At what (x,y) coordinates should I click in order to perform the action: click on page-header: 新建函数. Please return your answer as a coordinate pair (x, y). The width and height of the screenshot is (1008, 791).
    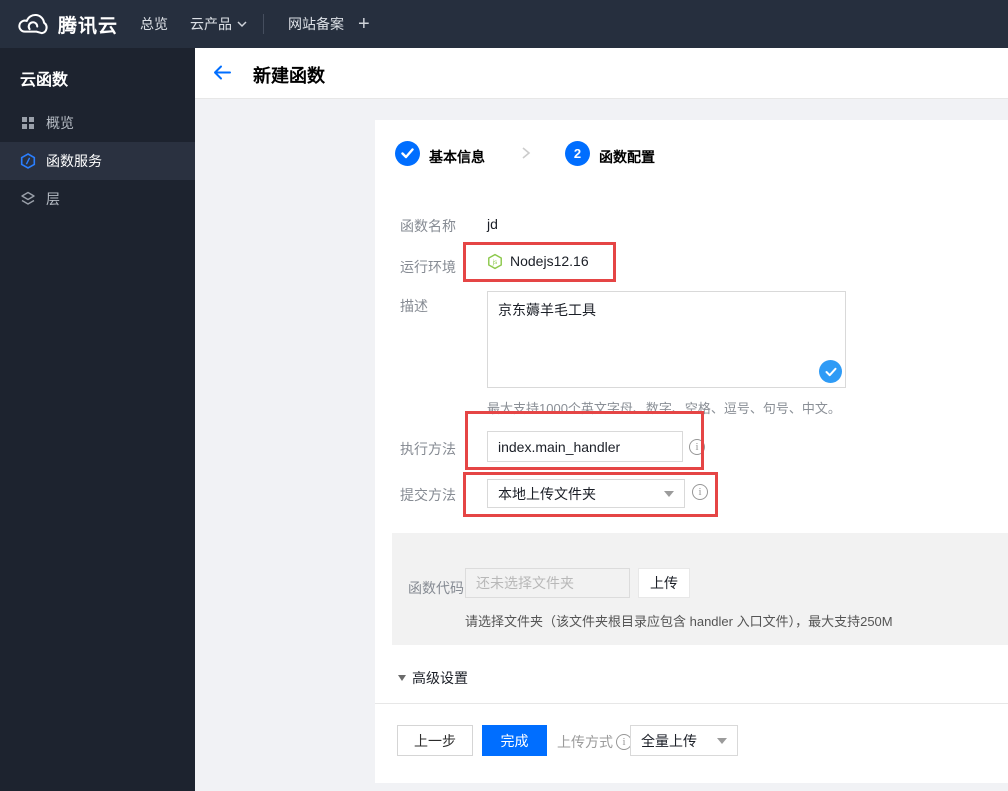
    Looking at the image, I should click on (601, 73).